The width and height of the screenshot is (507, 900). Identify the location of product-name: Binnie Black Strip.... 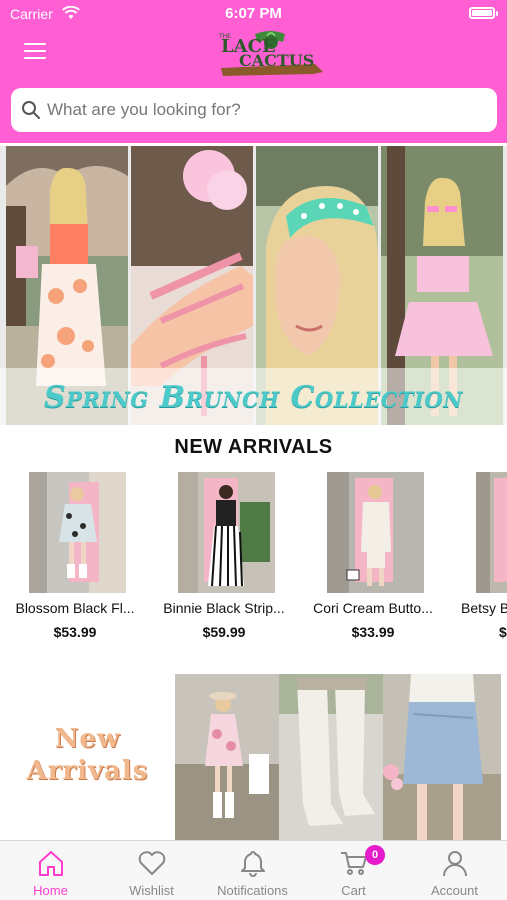
(224, 608).